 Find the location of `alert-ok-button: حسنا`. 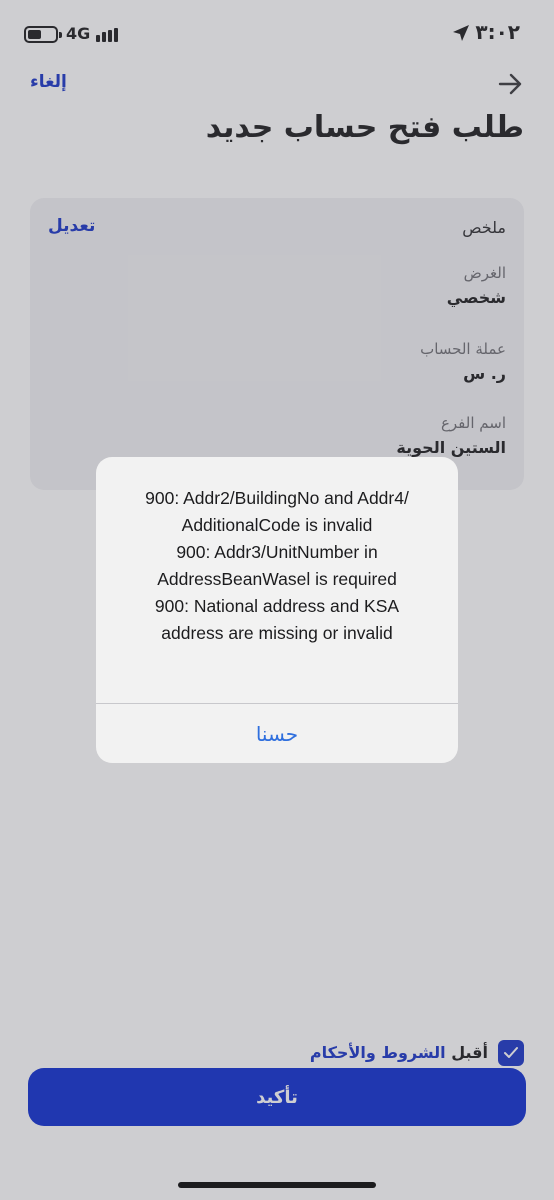

alert-ok-button: حسنا is located at coordinates (277, 733).